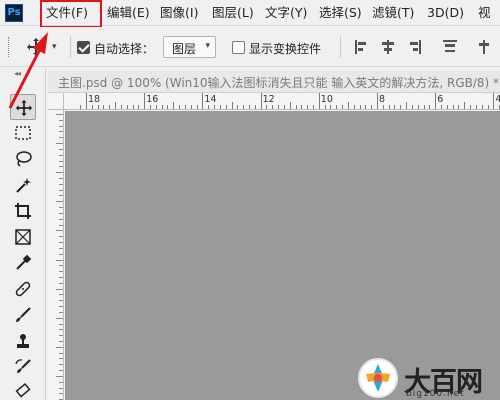 The width and height of the screenshot is (500, 400). I want to click on crop-icon, so click(23, 211).